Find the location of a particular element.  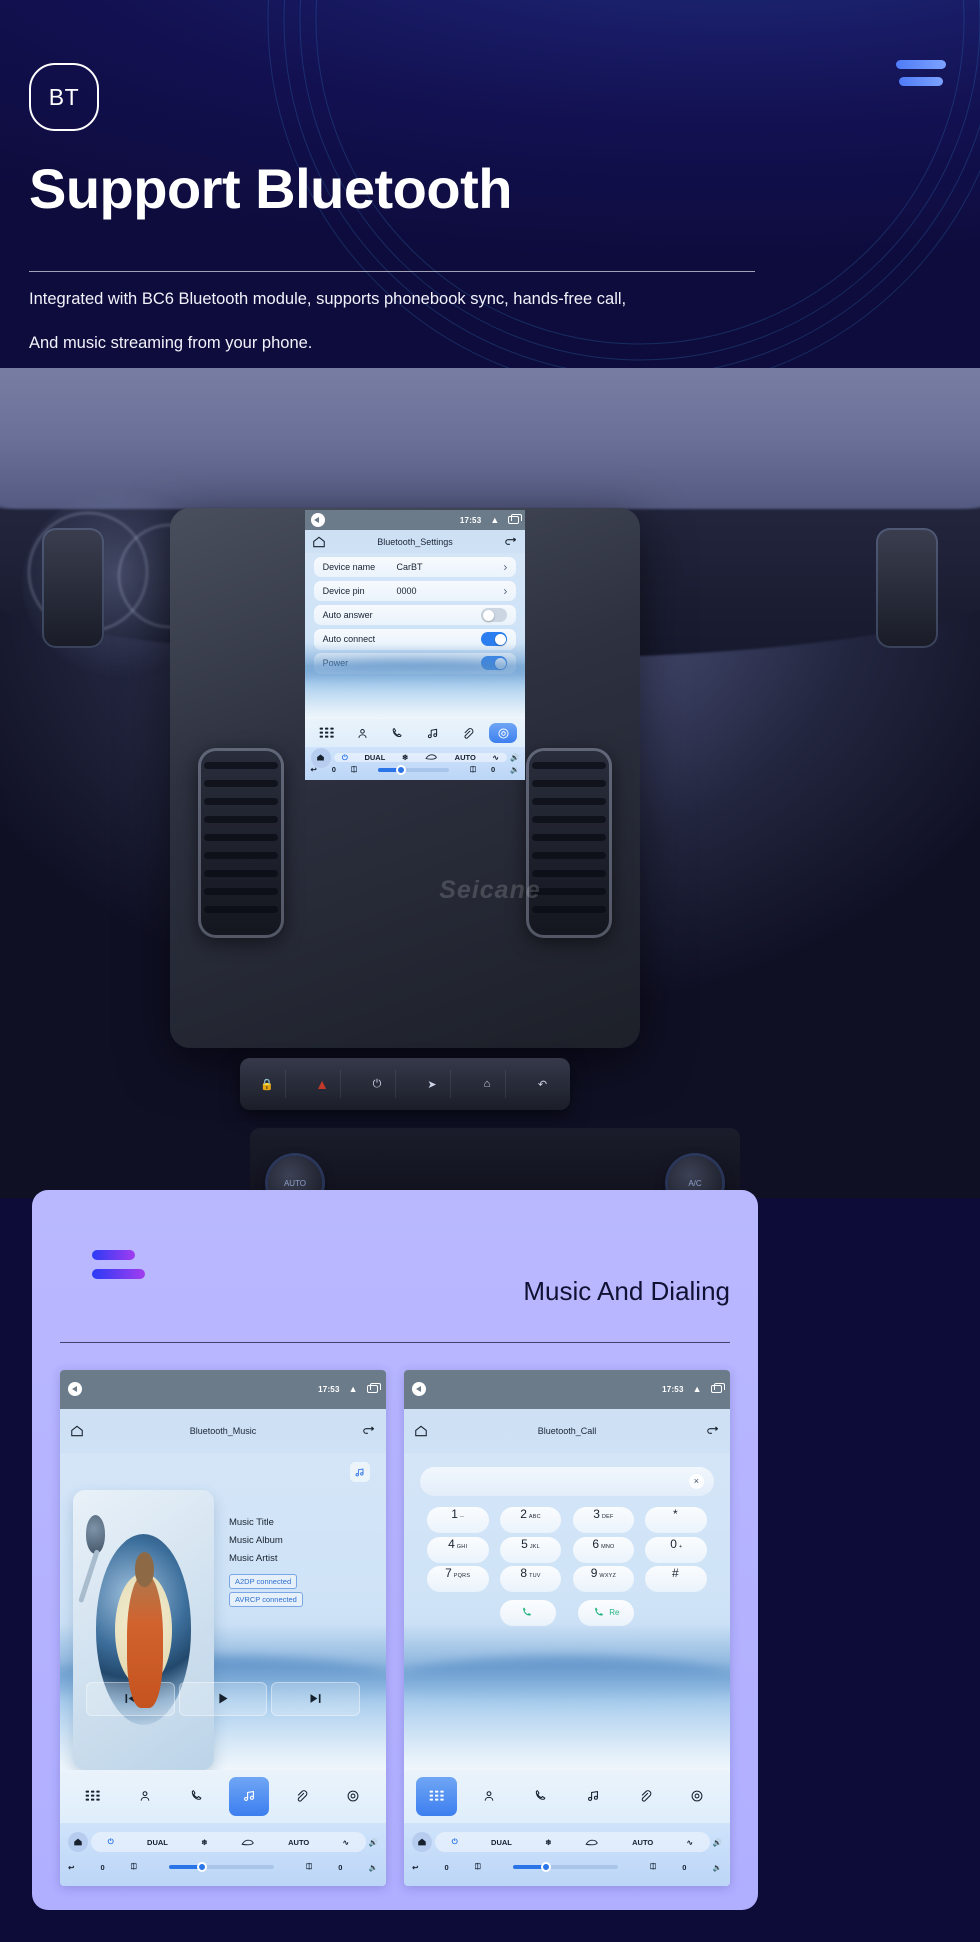

lock-icon: 🔒 is located at coordinates (268, 1084).